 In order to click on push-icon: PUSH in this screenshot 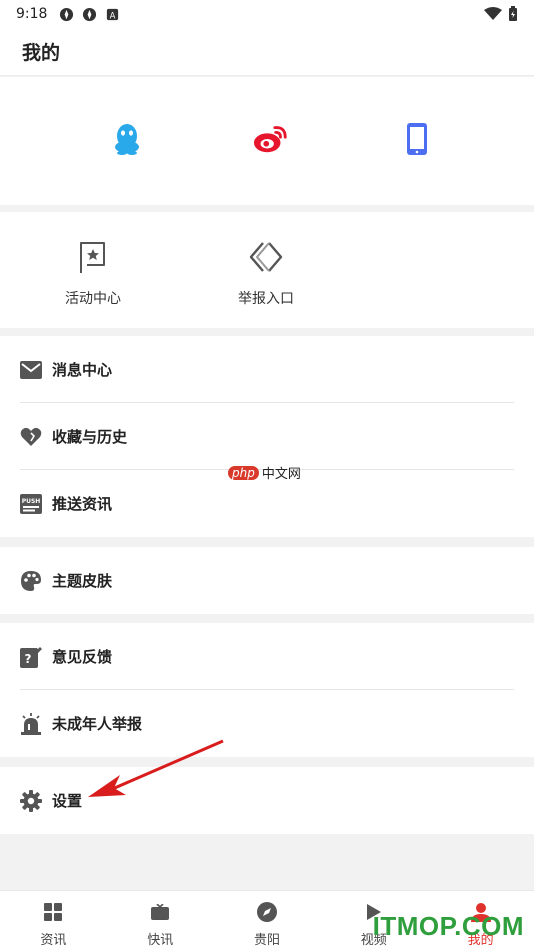, I will do `click(31, 504)`.